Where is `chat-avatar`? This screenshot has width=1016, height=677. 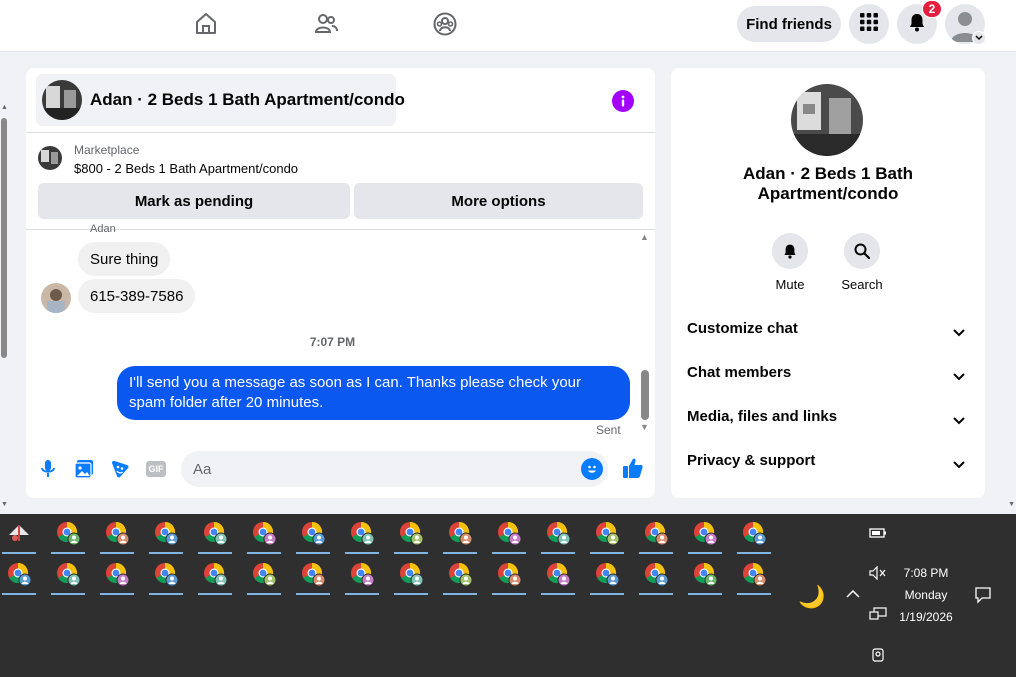
chat-avatar is located at coordinates (62, 100).